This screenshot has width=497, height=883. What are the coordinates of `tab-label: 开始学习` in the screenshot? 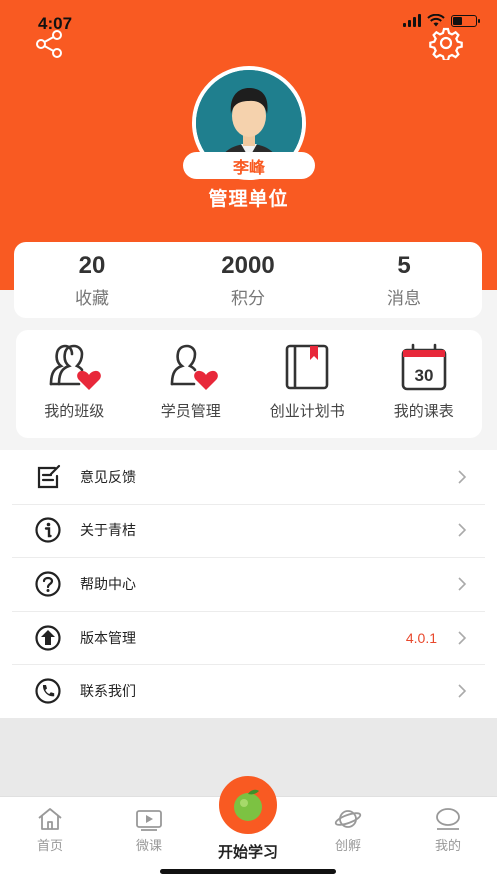 It's located at (247, 852).